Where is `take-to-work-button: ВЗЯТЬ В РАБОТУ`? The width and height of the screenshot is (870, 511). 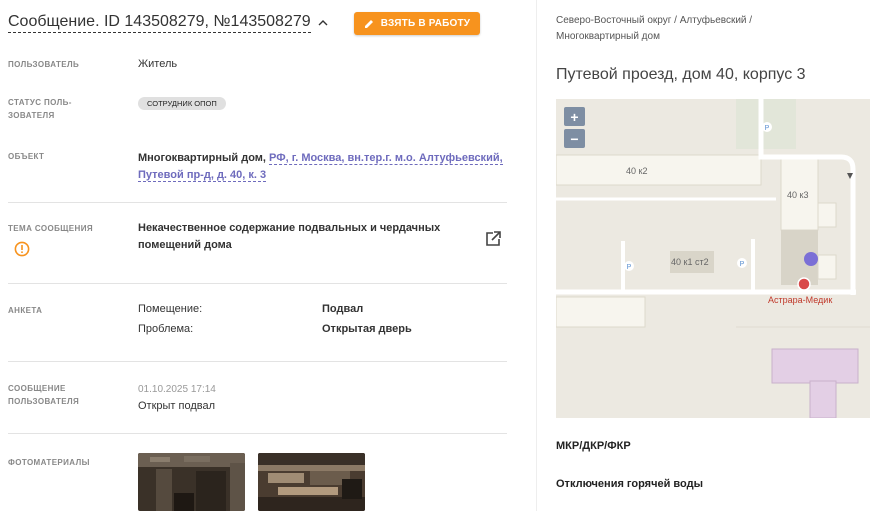
take-to-work-button: ВЗЯТЬ В РАБОТУ is located at coordinates (417, 23).